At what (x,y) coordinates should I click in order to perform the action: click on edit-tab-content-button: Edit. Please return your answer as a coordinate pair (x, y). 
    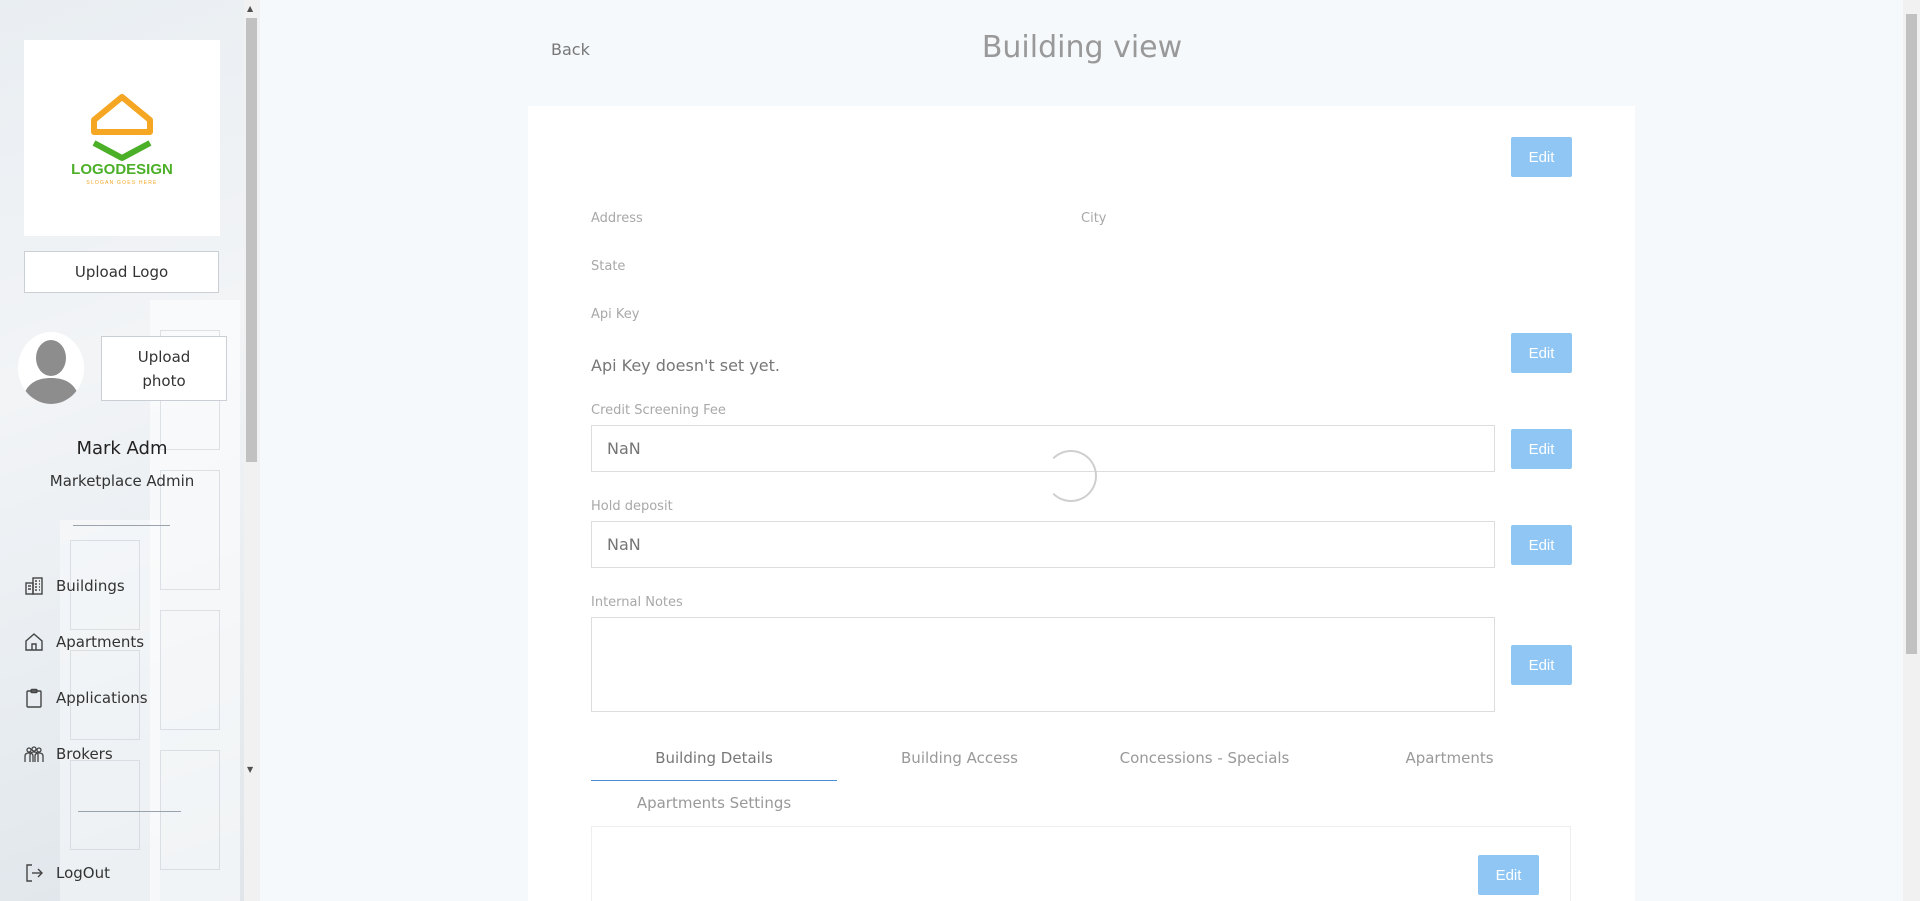
    Looking at the image, I should click on (1508, 875).